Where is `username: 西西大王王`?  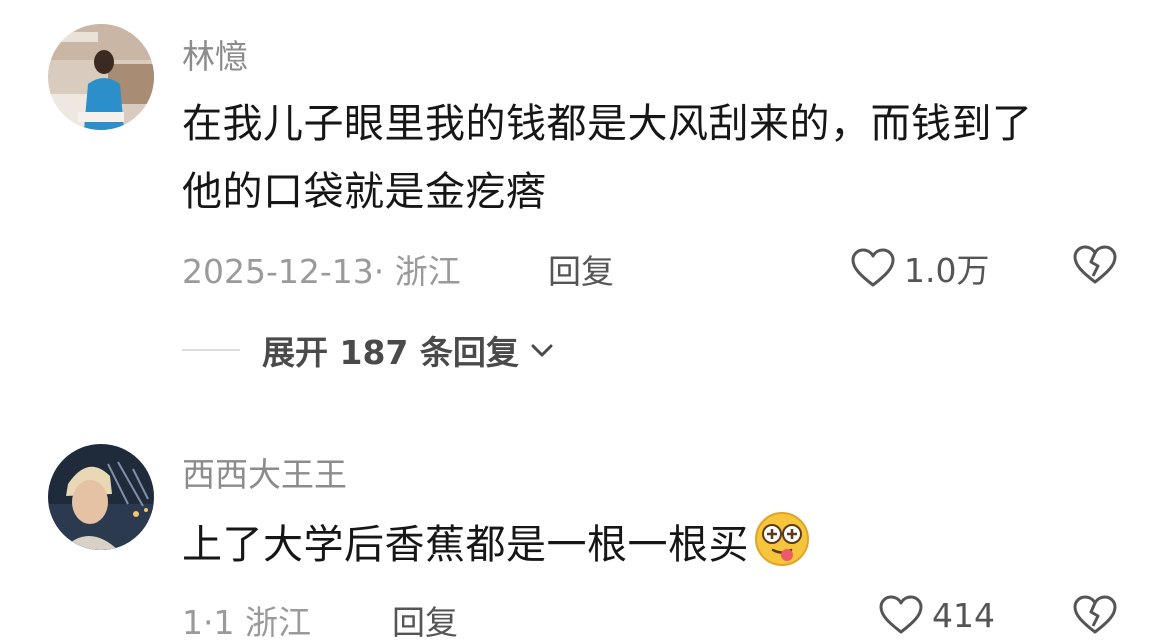 username: 西西大王王 is located at coordinates (264, 472).